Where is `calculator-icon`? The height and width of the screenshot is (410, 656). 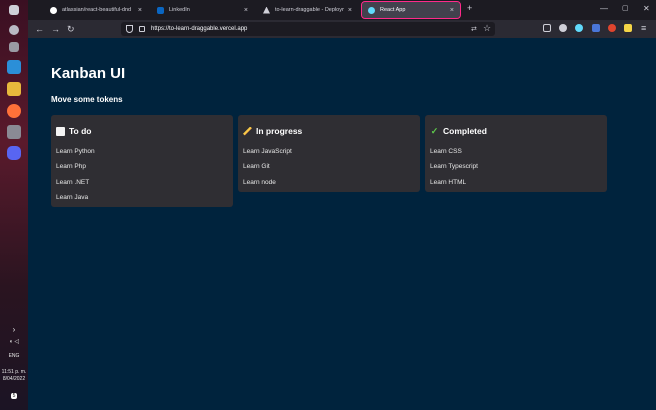 calculator-icon is located at coordinates (14, 132).